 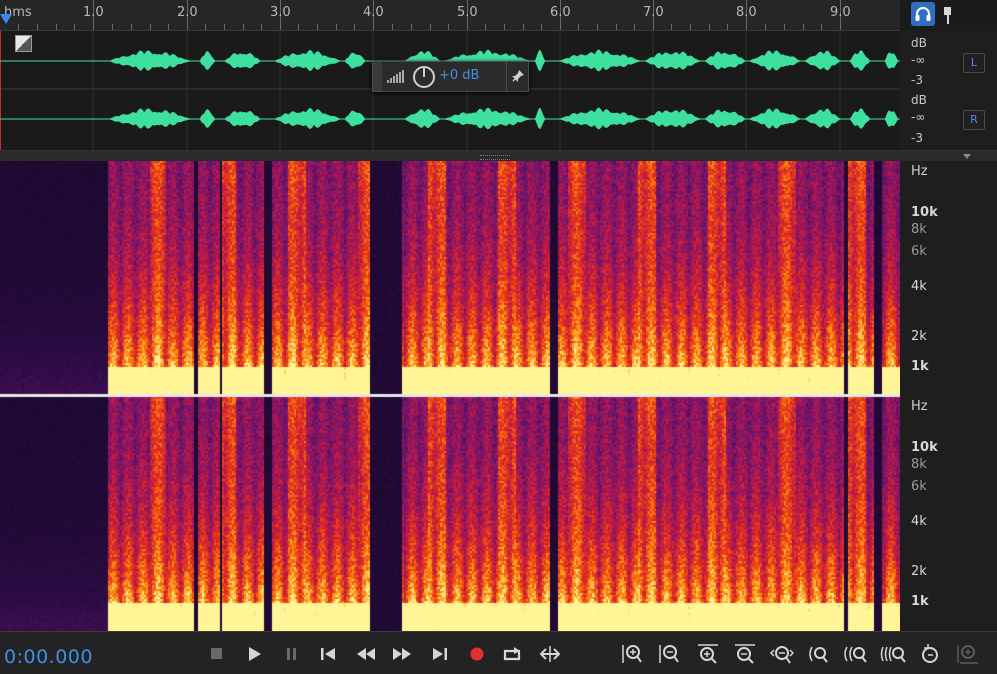 I want to click on zoom-in-time-icon, so click(x=708, y=654).